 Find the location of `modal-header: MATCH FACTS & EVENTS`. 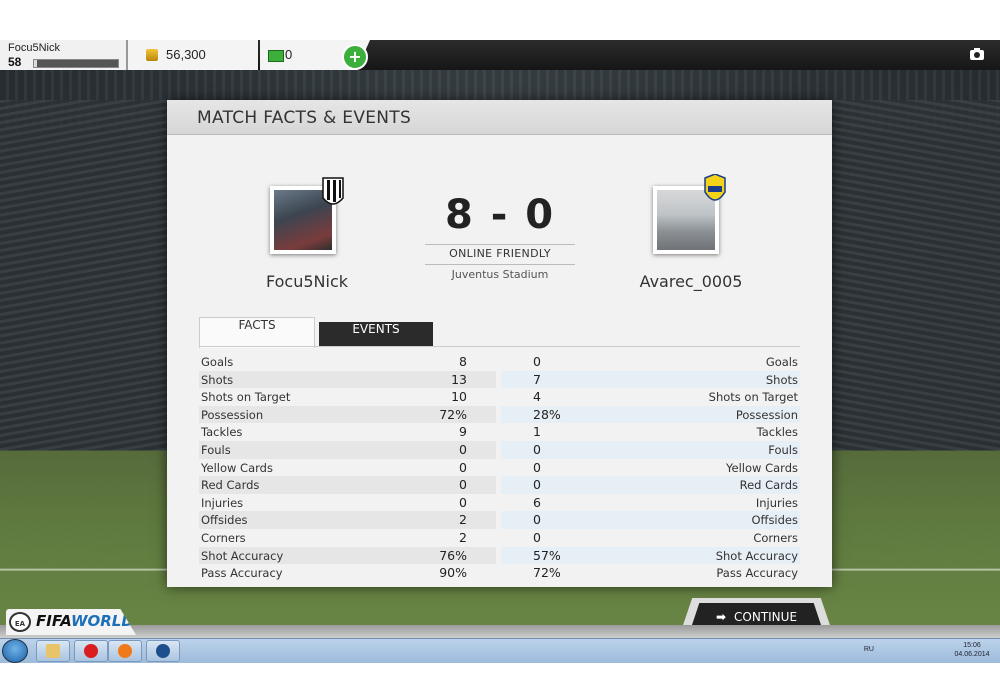

modal-header: MATCH FACTS & EVENTS is located at coordinates (499, 117).